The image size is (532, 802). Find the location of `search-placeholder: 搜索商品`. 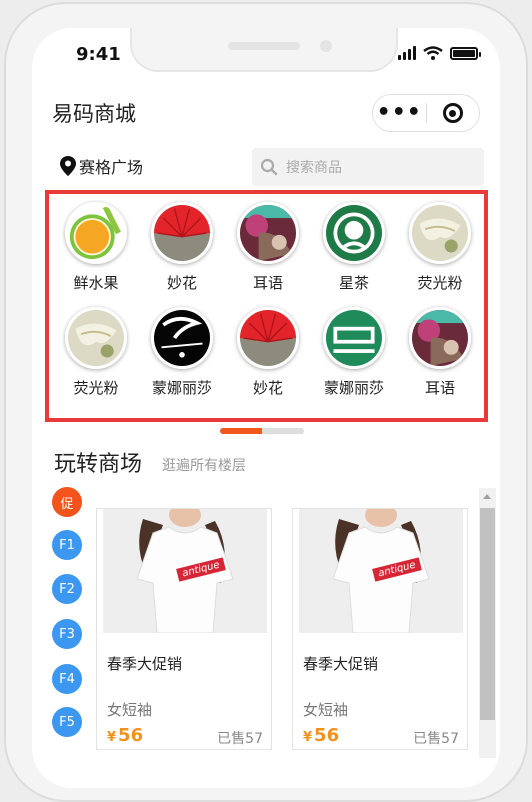

search-placeholder: 搜索商品 is located at coordinates (314, 168).